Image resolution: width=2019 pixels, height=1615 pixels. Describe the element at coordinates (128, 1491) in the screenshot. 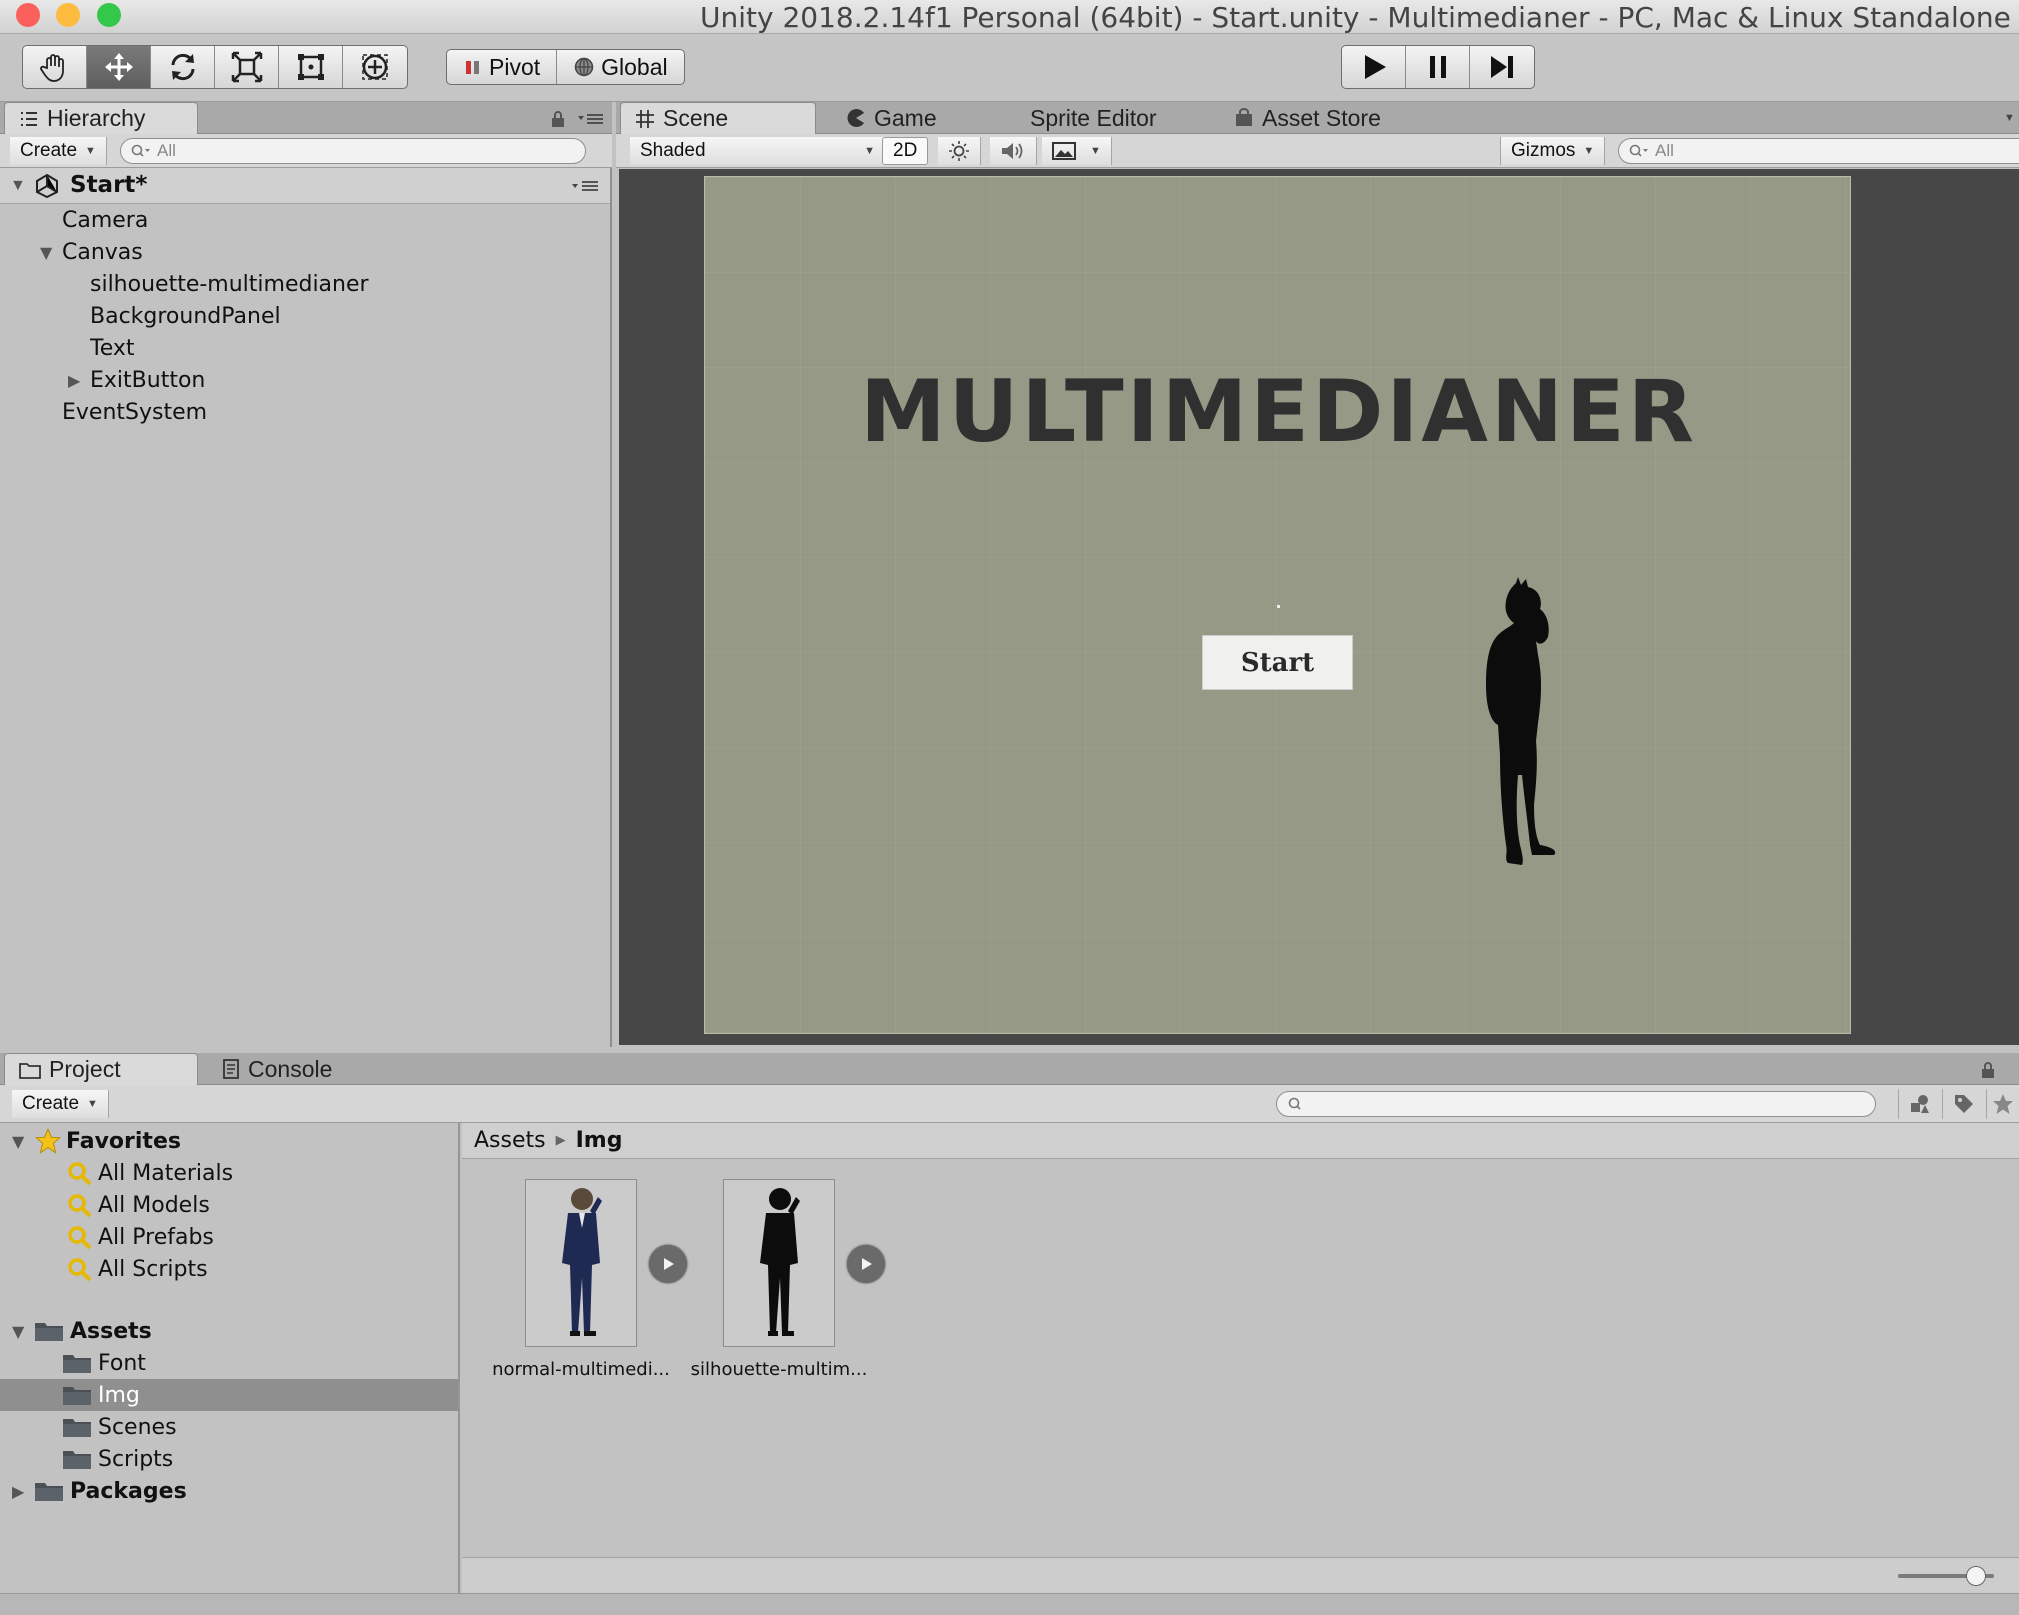

I see `packages-label: Packages` at that location.